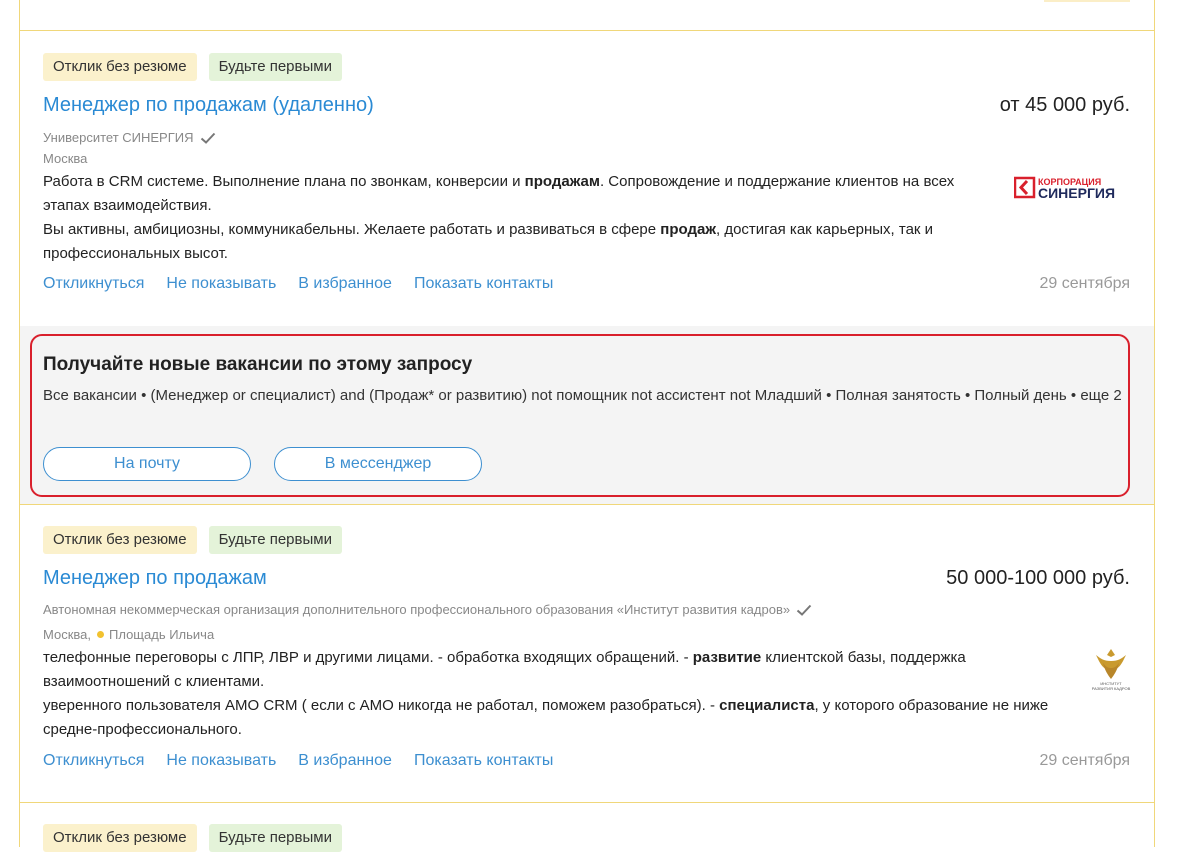 This screenshot has height=852, width=1195. What do you see at coordinates (1087, 1) in the screenshot?
I see `previous-card-stub` at bounding box center [1087, 1].